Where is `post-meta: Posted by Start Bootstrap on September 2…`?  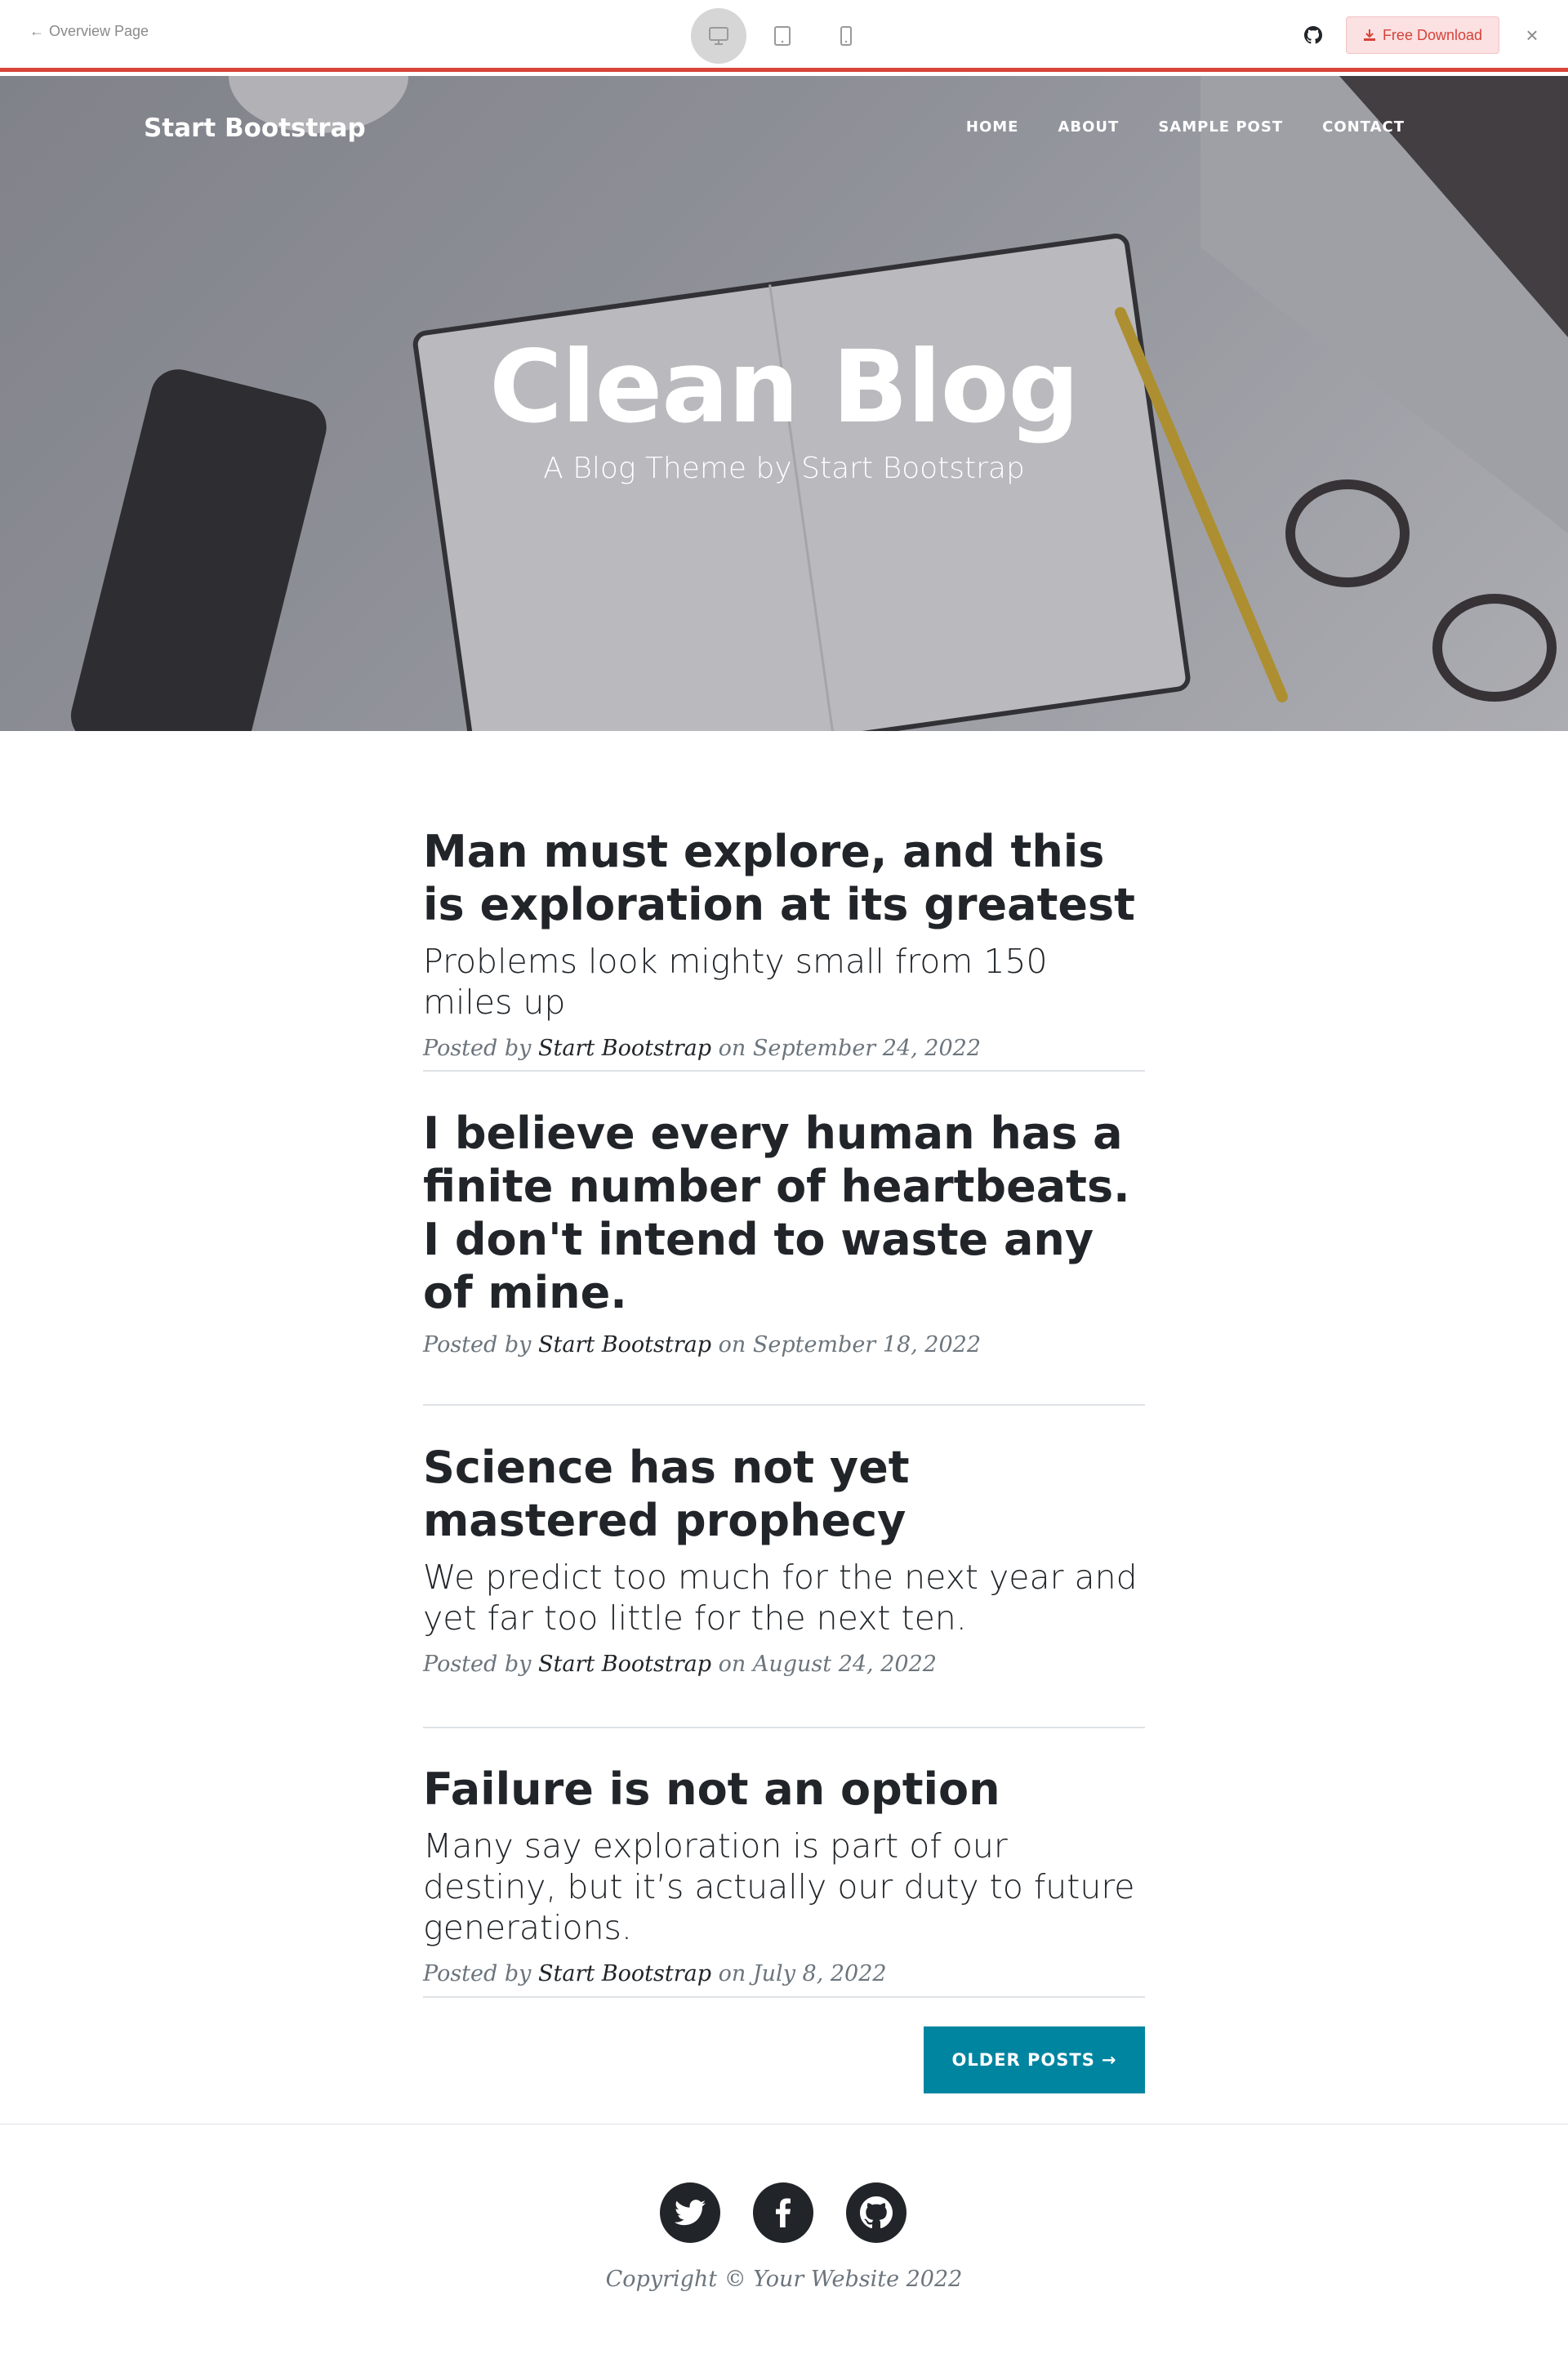 post-meta: Posted by Start Bootstrap on September 2… is located at coordinates (784, 1048).